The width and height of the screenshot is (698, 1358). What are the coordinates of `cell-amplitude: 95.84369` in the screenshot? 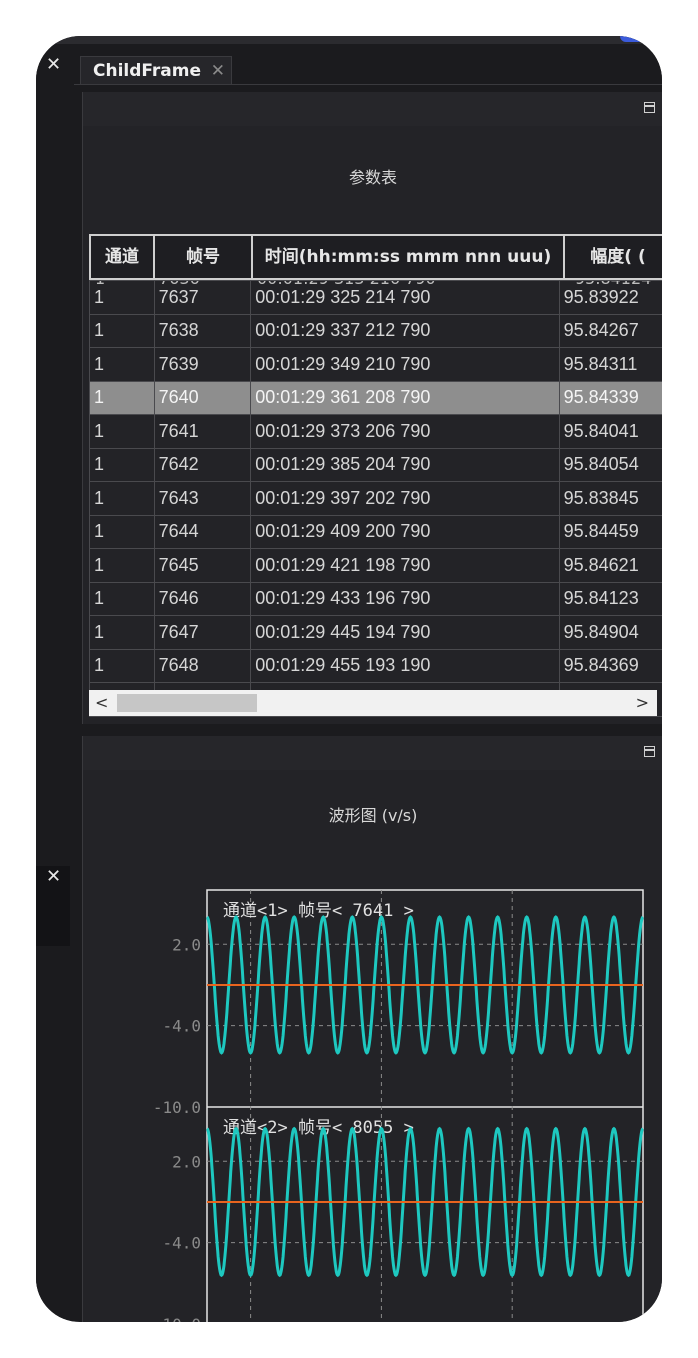 It's located at (610, 665).